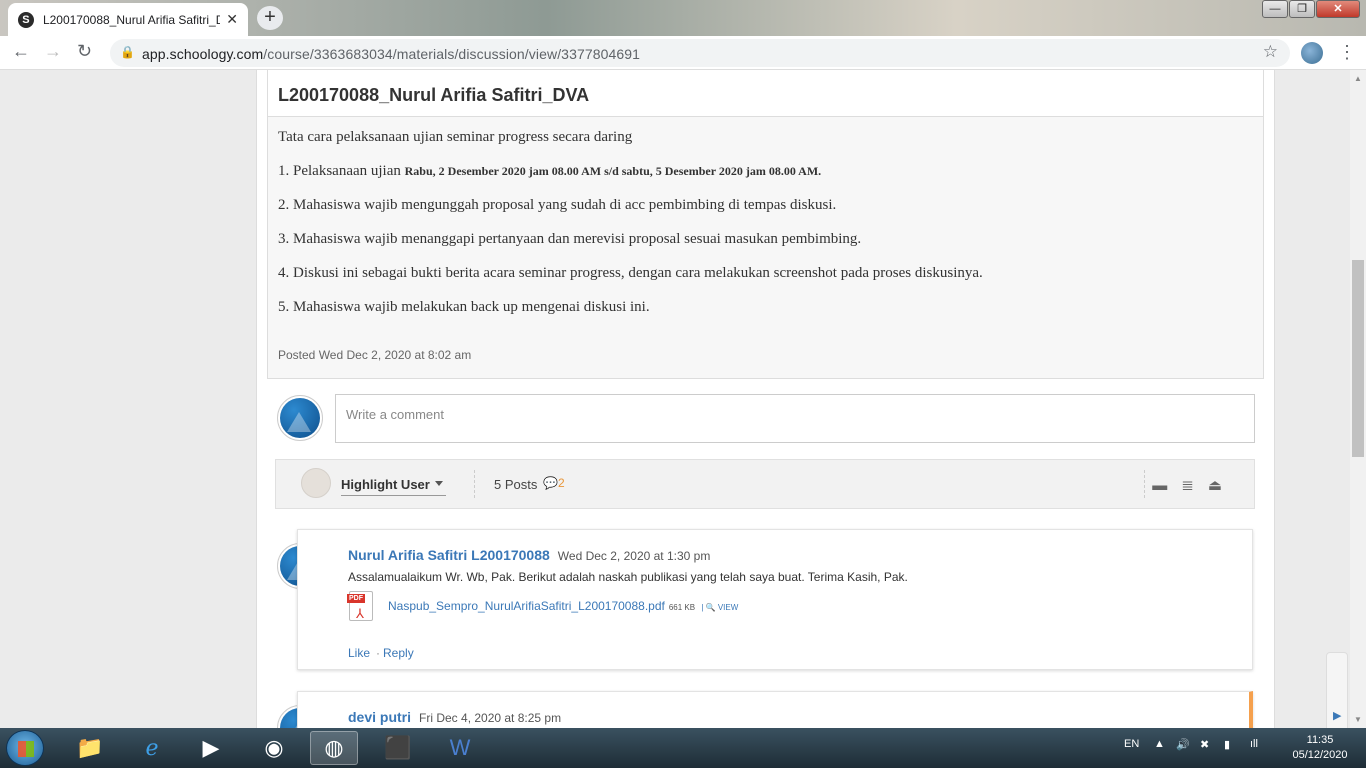  Describe the element at coordinates (84, 51) in the screenshot. I see `reload-icon: ↻` at that location.